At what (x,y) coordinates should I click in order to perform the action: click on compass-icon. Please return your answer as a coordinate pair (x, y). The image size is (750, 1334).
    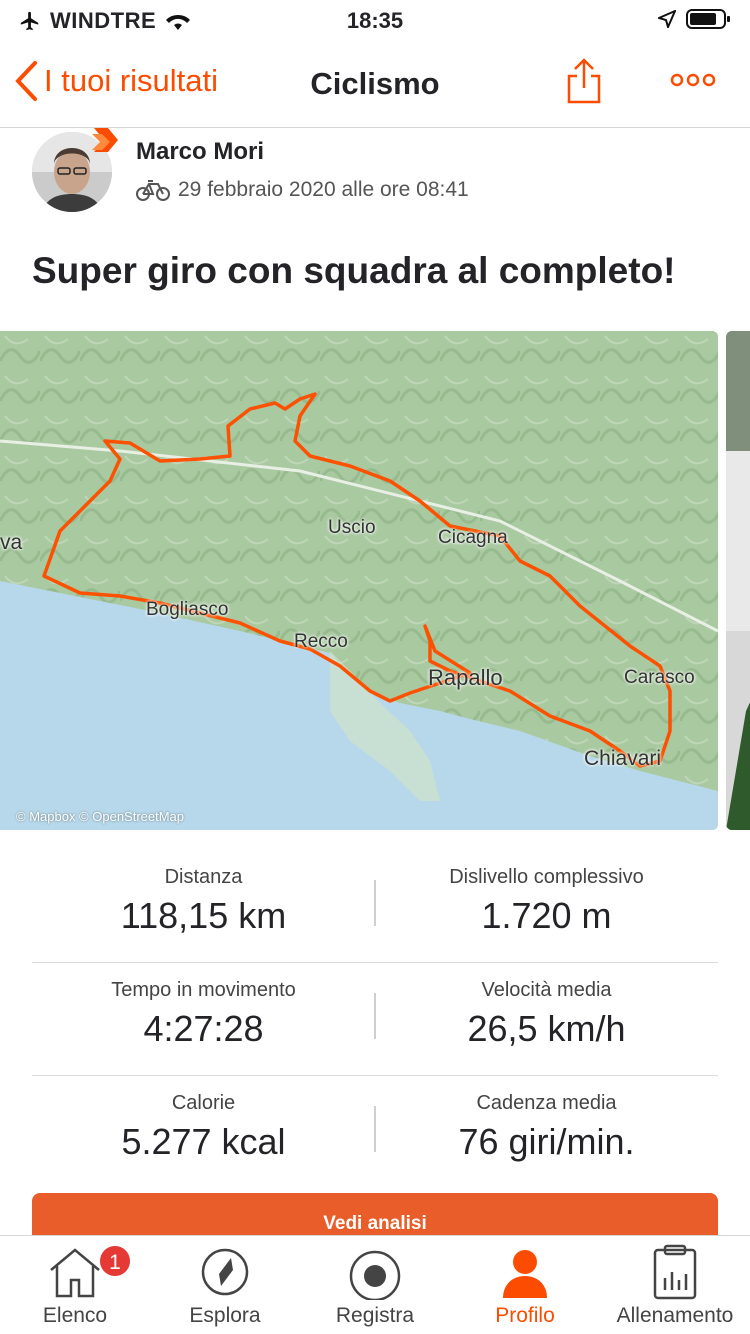
    Looking at the image, I should click on (225, 1272).